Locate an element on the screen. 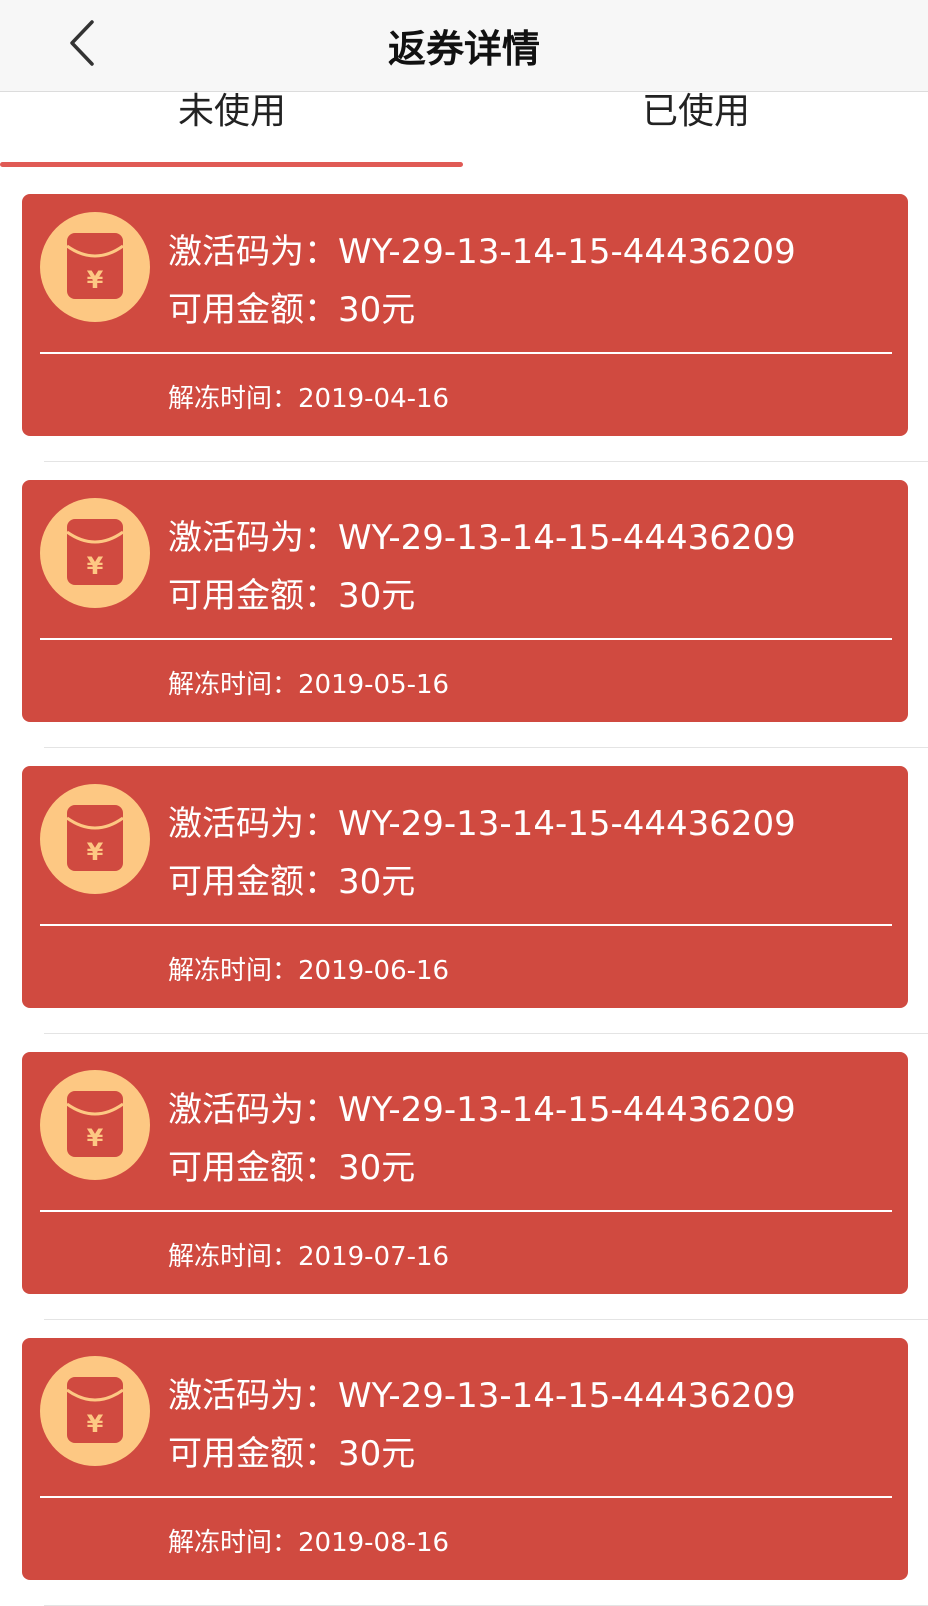 The image size is (928, 1606). nav-bar: 返券详情 is located at coordinates (464, 46).